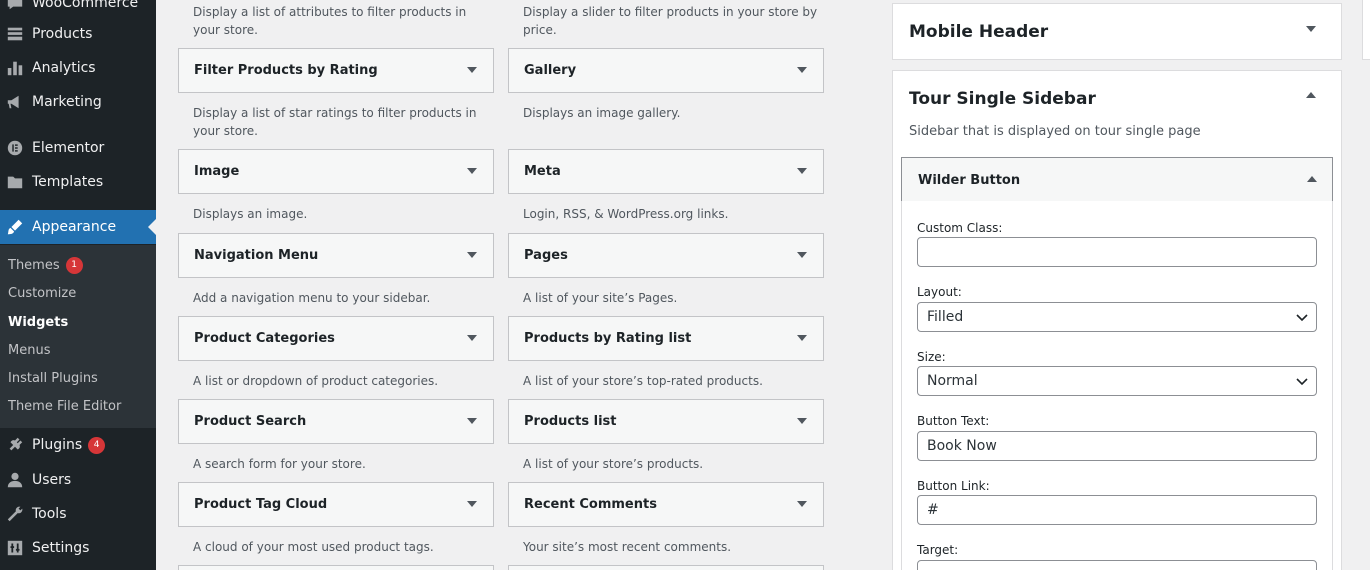 The width and height of the screenshot is (1370, 570). What do you see at coordinates (64, 406) in the screenshot?
I see `submenu-item-theme-file-editor: Theme File Editor` at bounding box center [64, 406].